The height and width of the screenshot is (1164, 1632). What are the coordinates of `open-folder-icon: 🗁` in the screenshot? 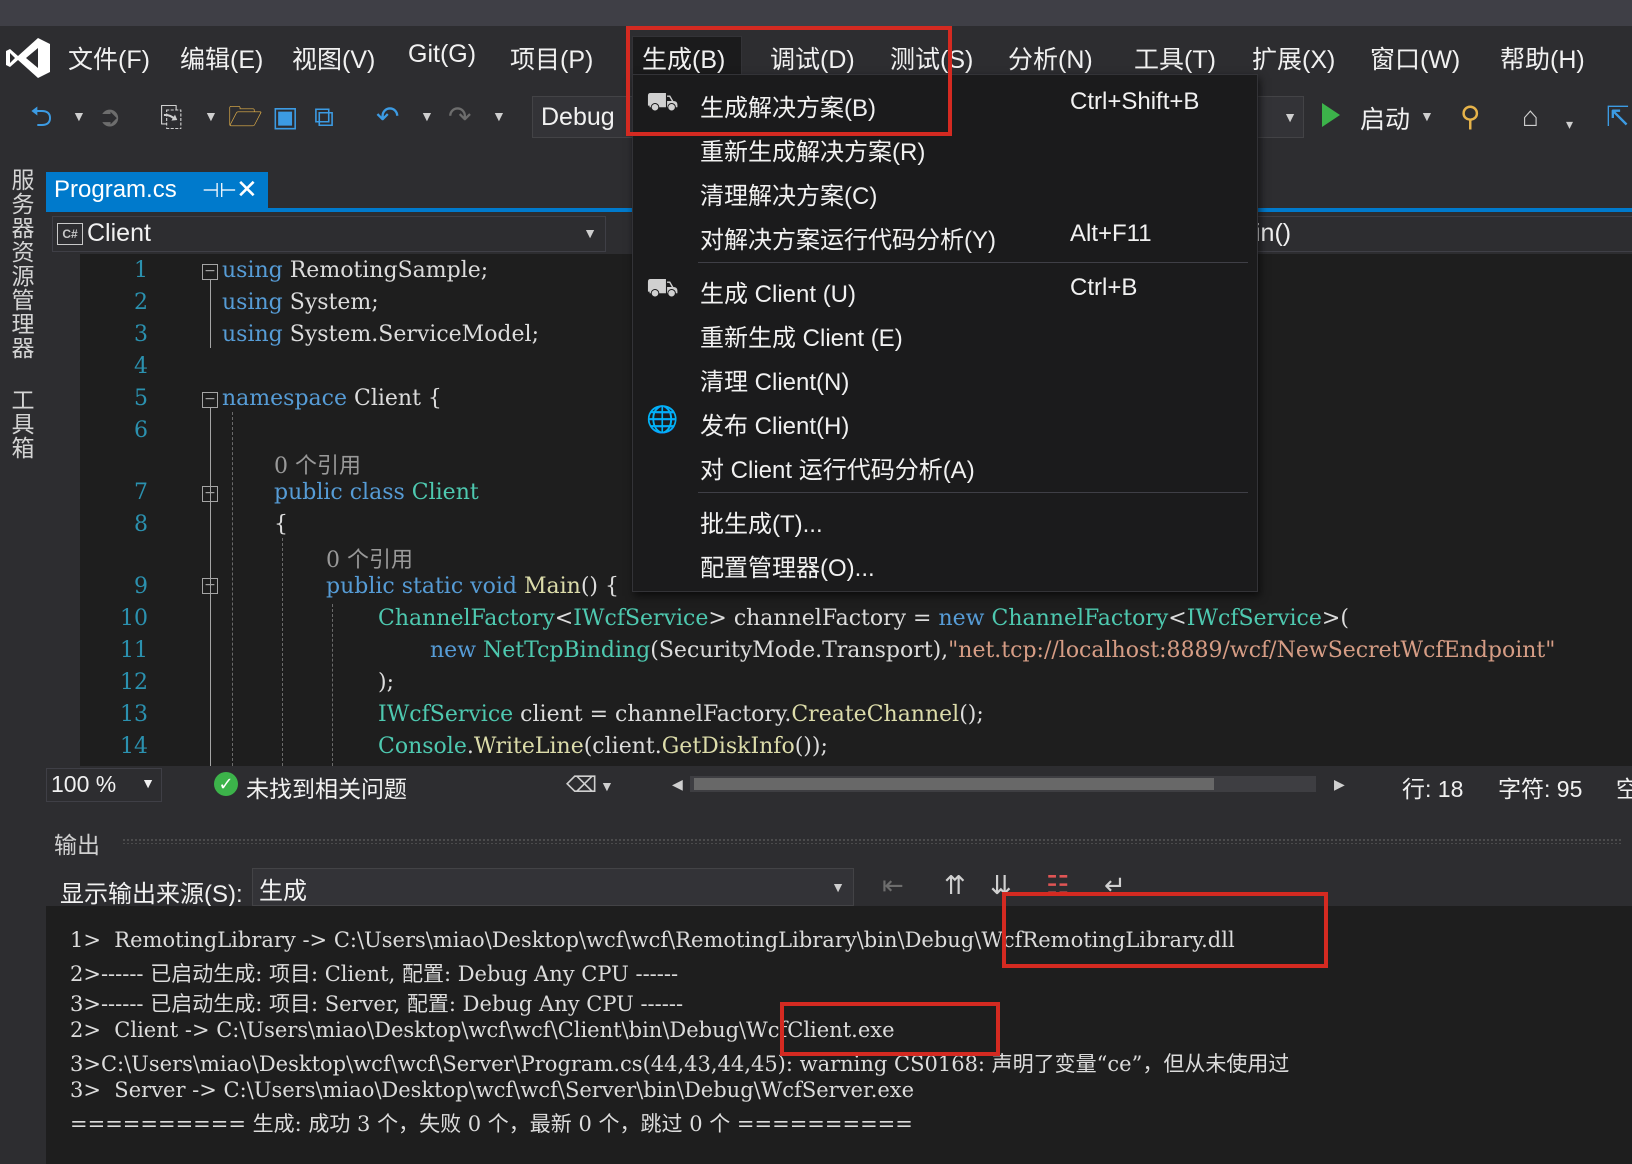 It's located at (245, 117).